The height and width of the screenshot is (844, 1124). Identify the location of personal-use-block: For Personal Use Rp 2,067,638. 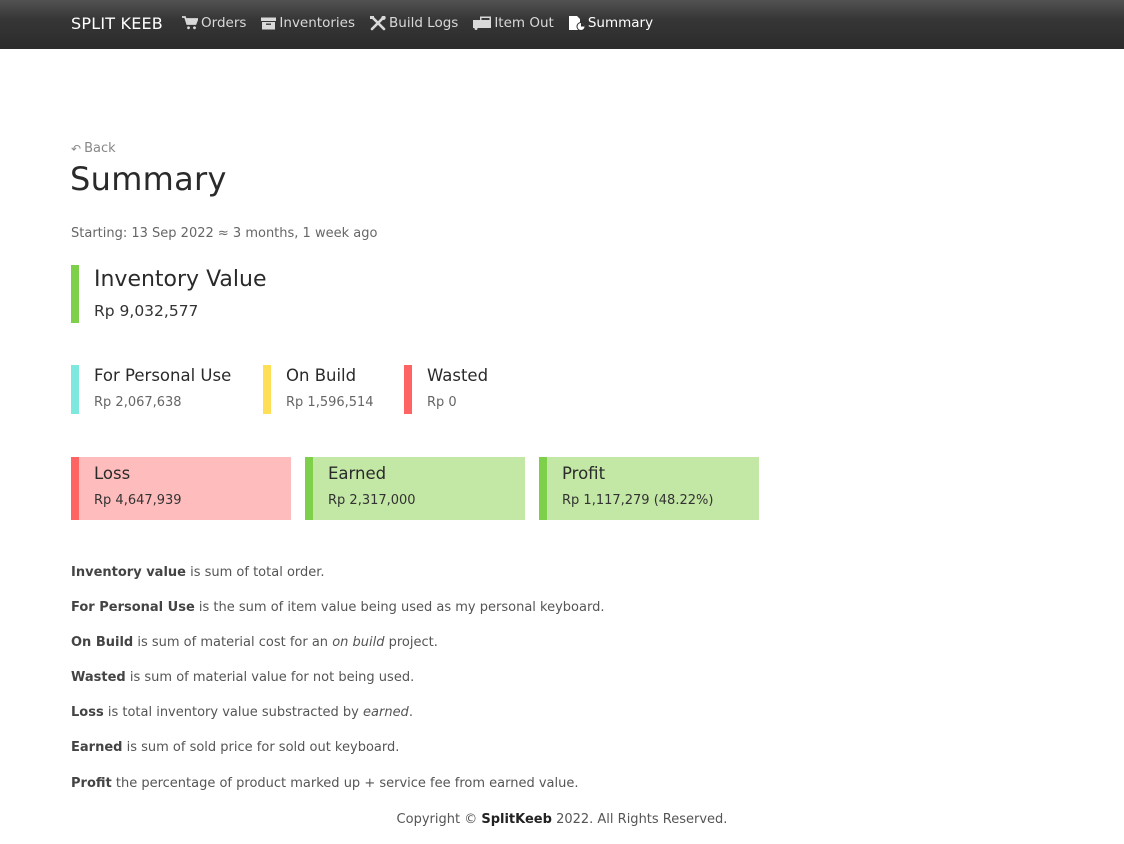
(151, 389).